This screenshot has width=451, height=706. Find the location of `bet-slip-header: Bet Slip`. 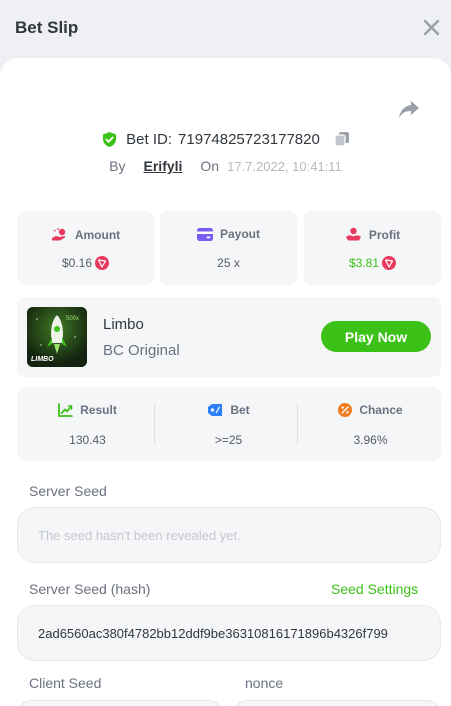

bet-slip-header: Bet Slip is located at coordinates (225, 29).